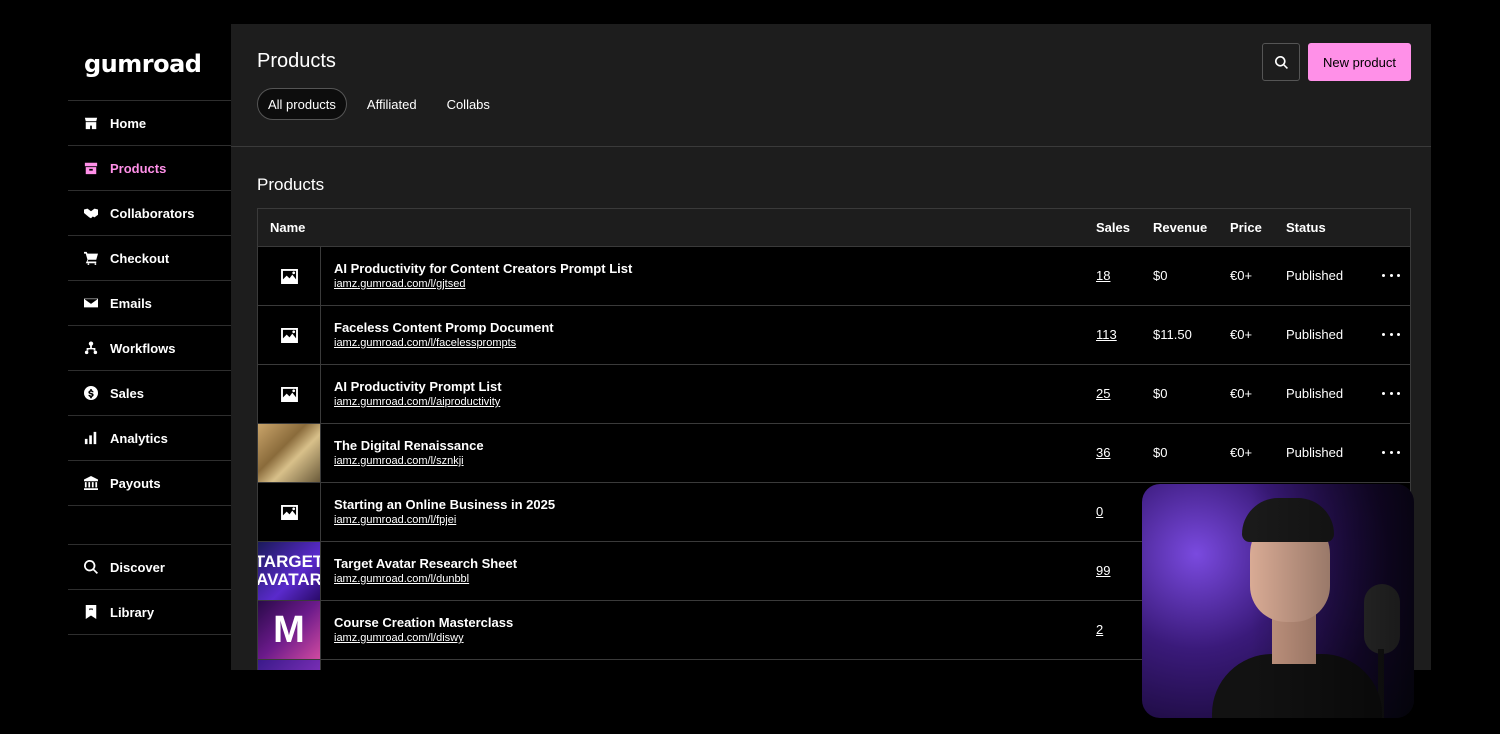  What do you see at coordinates (149, 123) in the screenshot?
I see `sidebar-item-home: Home` at bounding box center [149, 123].